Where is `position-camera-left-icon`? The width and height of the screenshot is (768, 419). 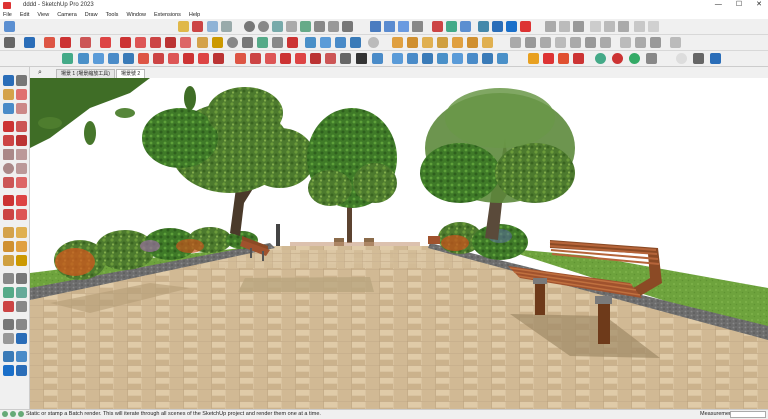
position-camera-left-icon is located at coordinates (8, 324).